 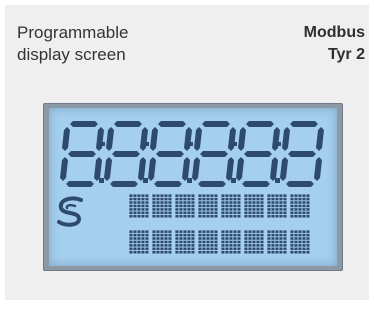 I want to click on product-title: Programmable display screen, so click(x=112, y=44).